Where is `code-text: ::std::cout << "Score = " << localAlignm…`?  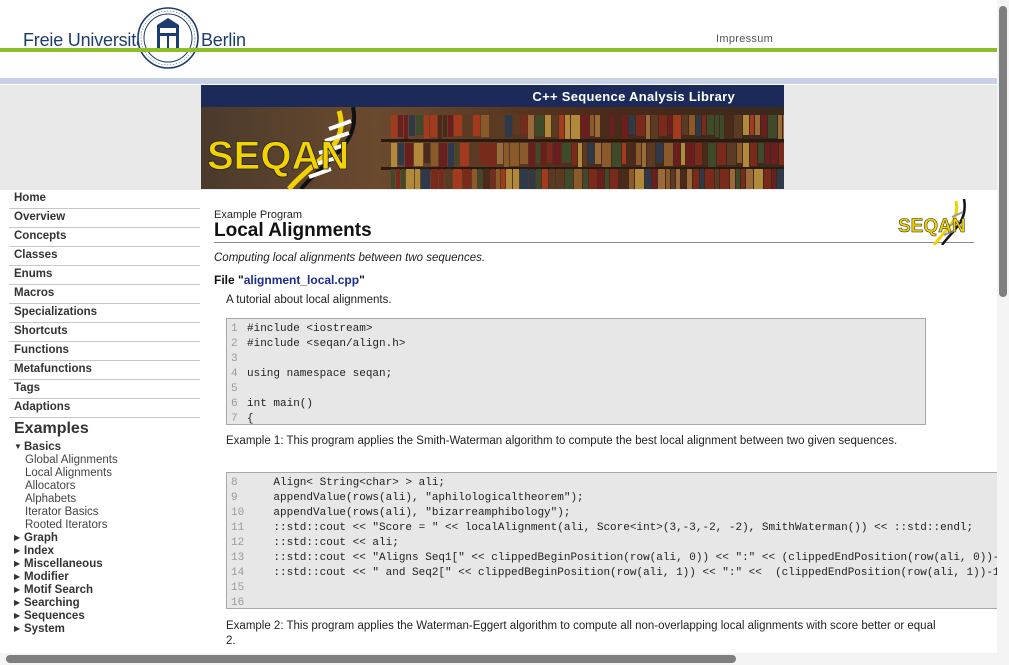 code-text: ::std::cout << "Score = " << localAlignm… is located at coordinates (610, 528).